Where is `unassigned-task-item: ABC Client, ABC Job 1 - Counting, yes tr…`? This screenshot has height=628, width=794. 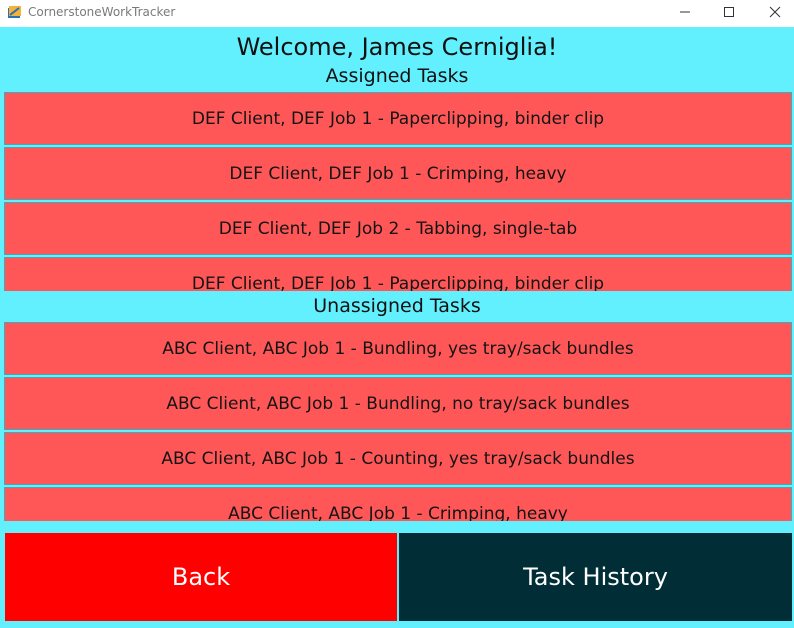
unassigned-task-item: ABC Client, ABC Job 1 - Counting, yes tr… is located at coordinates (398, 458).